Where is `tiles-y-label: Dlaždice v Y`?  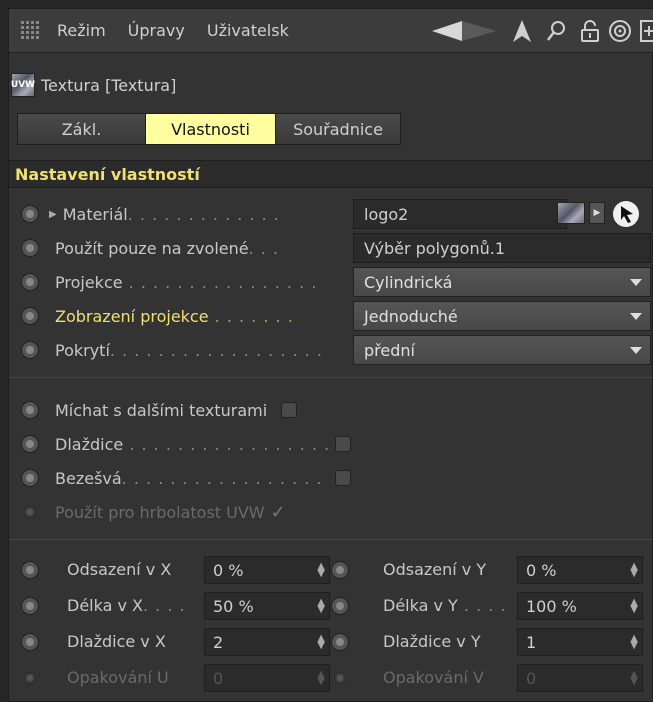 tiles-y-label: Dlaždice v Y is located at coordinates (432, 641).